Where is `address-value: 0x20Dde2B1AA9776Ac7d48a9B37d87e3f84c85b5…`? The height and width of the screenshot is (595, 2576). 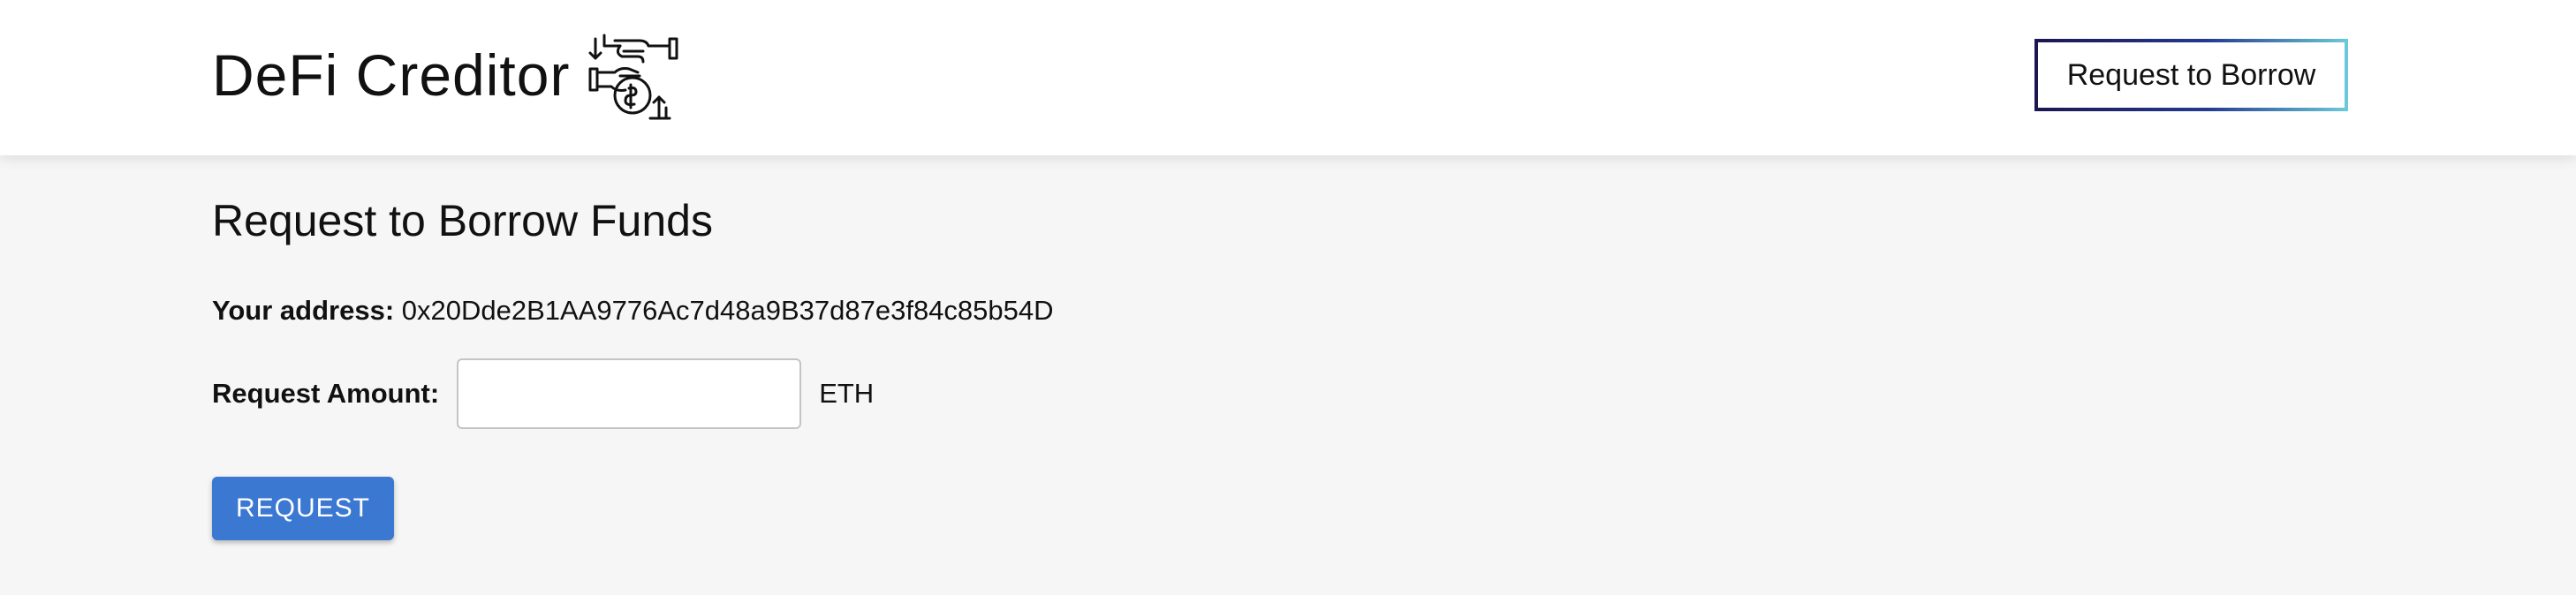 address-value: 0x20Dde2B1AA9776Ac7d48a9B37d87e3f84c85b5… is located at coordinates (728, 310).